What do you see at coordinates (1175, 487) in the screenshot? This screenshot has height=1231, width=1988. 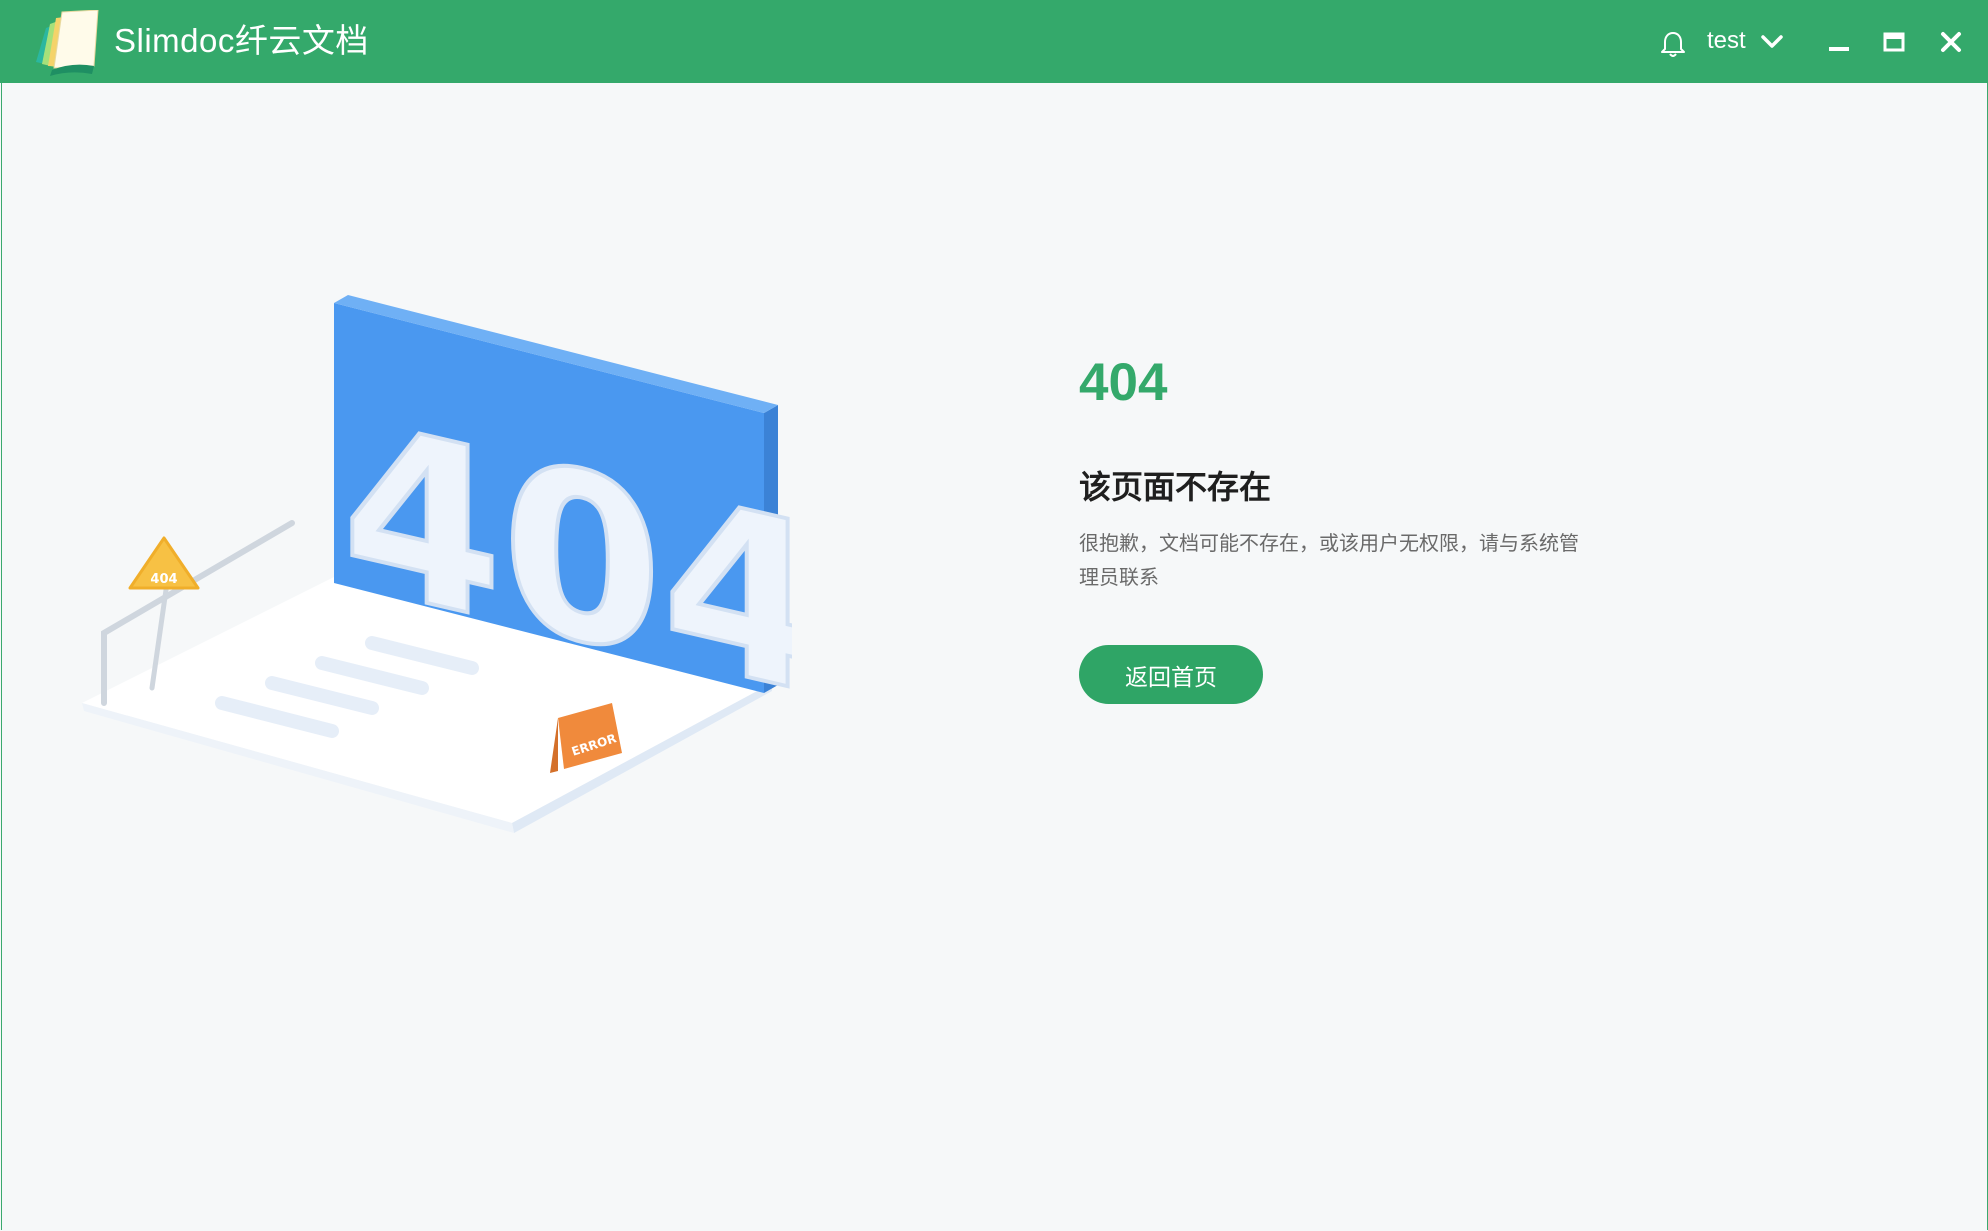 I see `error-title: 该页面不存在` at bounding box center [1175, 487].